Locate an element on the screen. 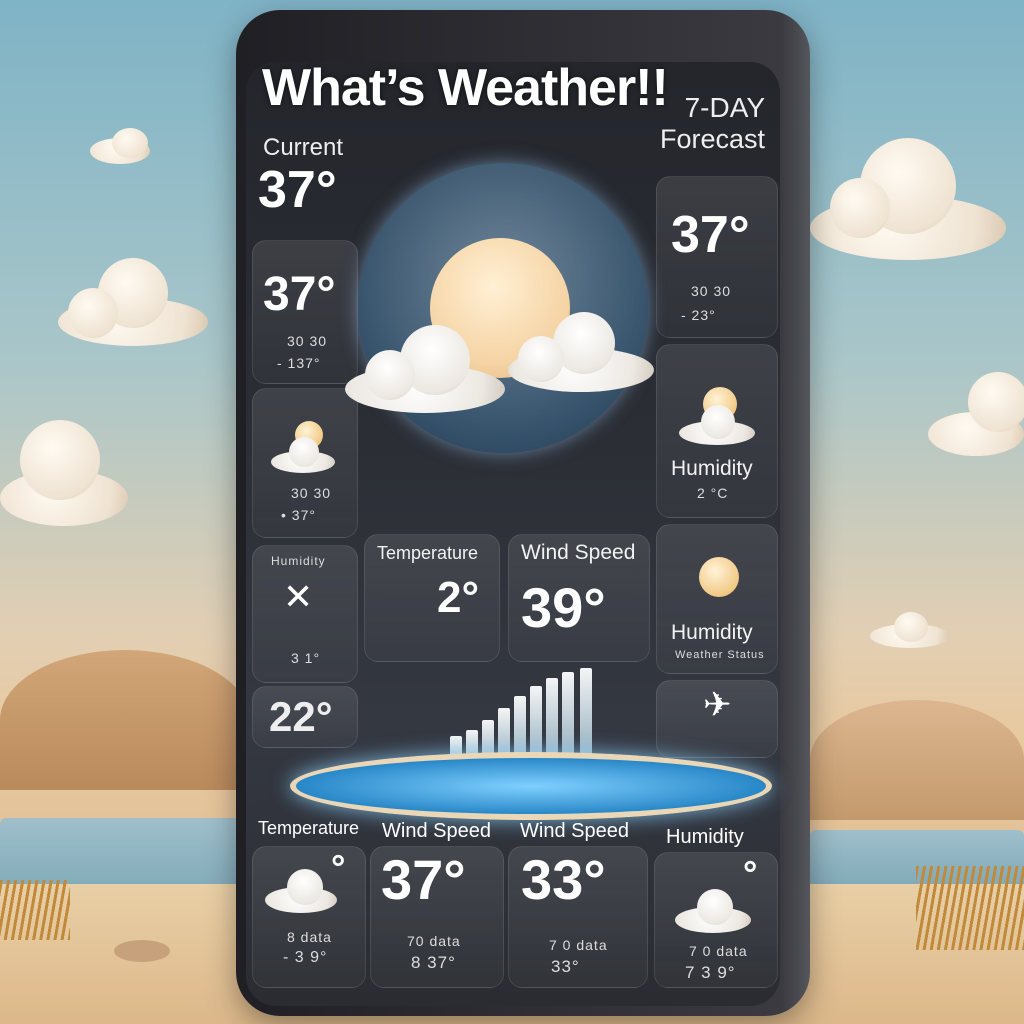 Image resolution: width=1024 pixels, height=1024 pixels. bottom-tile-humidity: ° 7 0 data 7 3 9° is located at coordinates (716, 920).